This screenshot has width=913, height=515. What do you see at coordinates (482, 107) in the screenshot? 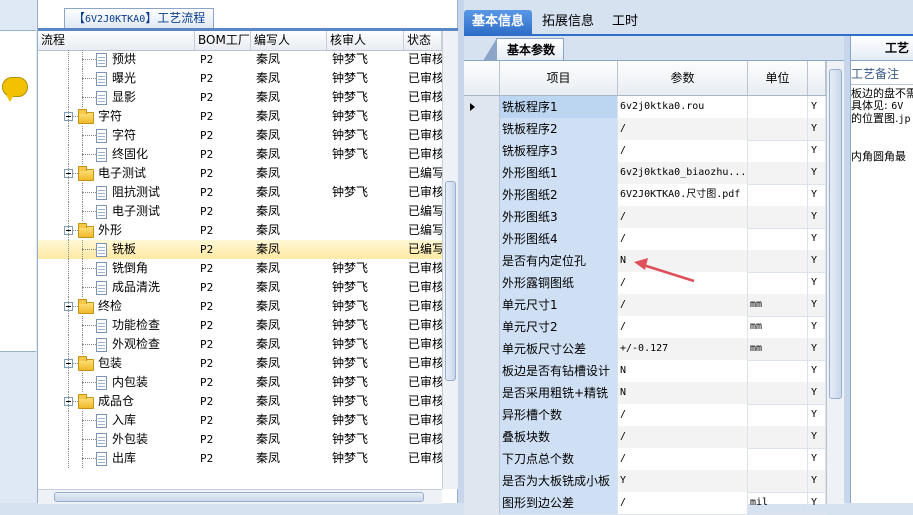
I see `current-row-indicator-icon` at bounding box center [482, 107].